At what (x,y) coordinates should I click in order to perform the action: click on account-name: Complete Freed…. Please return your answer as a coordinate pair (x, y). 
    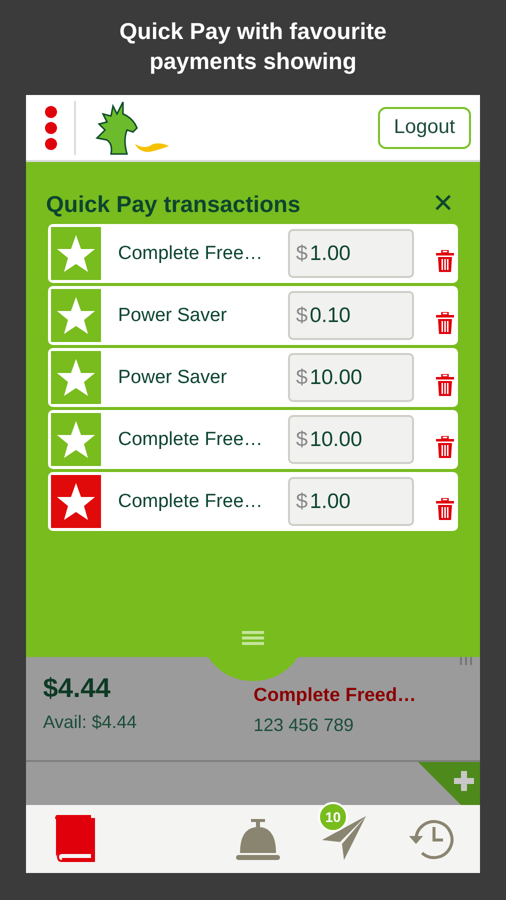
    Looking at the image, I should click on (336, 696).